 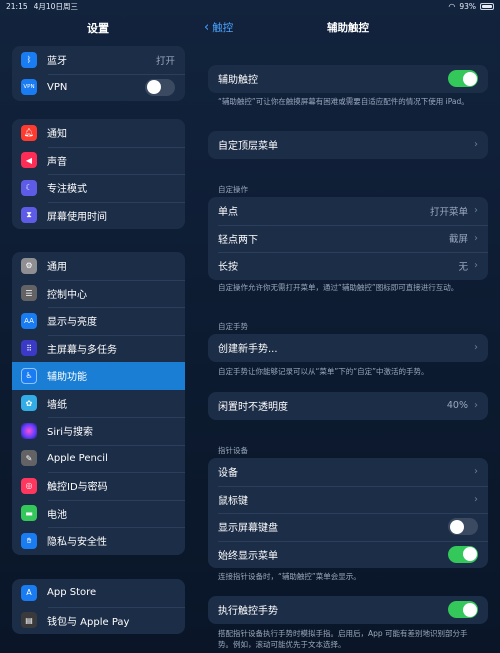 I want to click on sidebar-item-focus: ☾ 专注模式, so click(x=98, y=188).